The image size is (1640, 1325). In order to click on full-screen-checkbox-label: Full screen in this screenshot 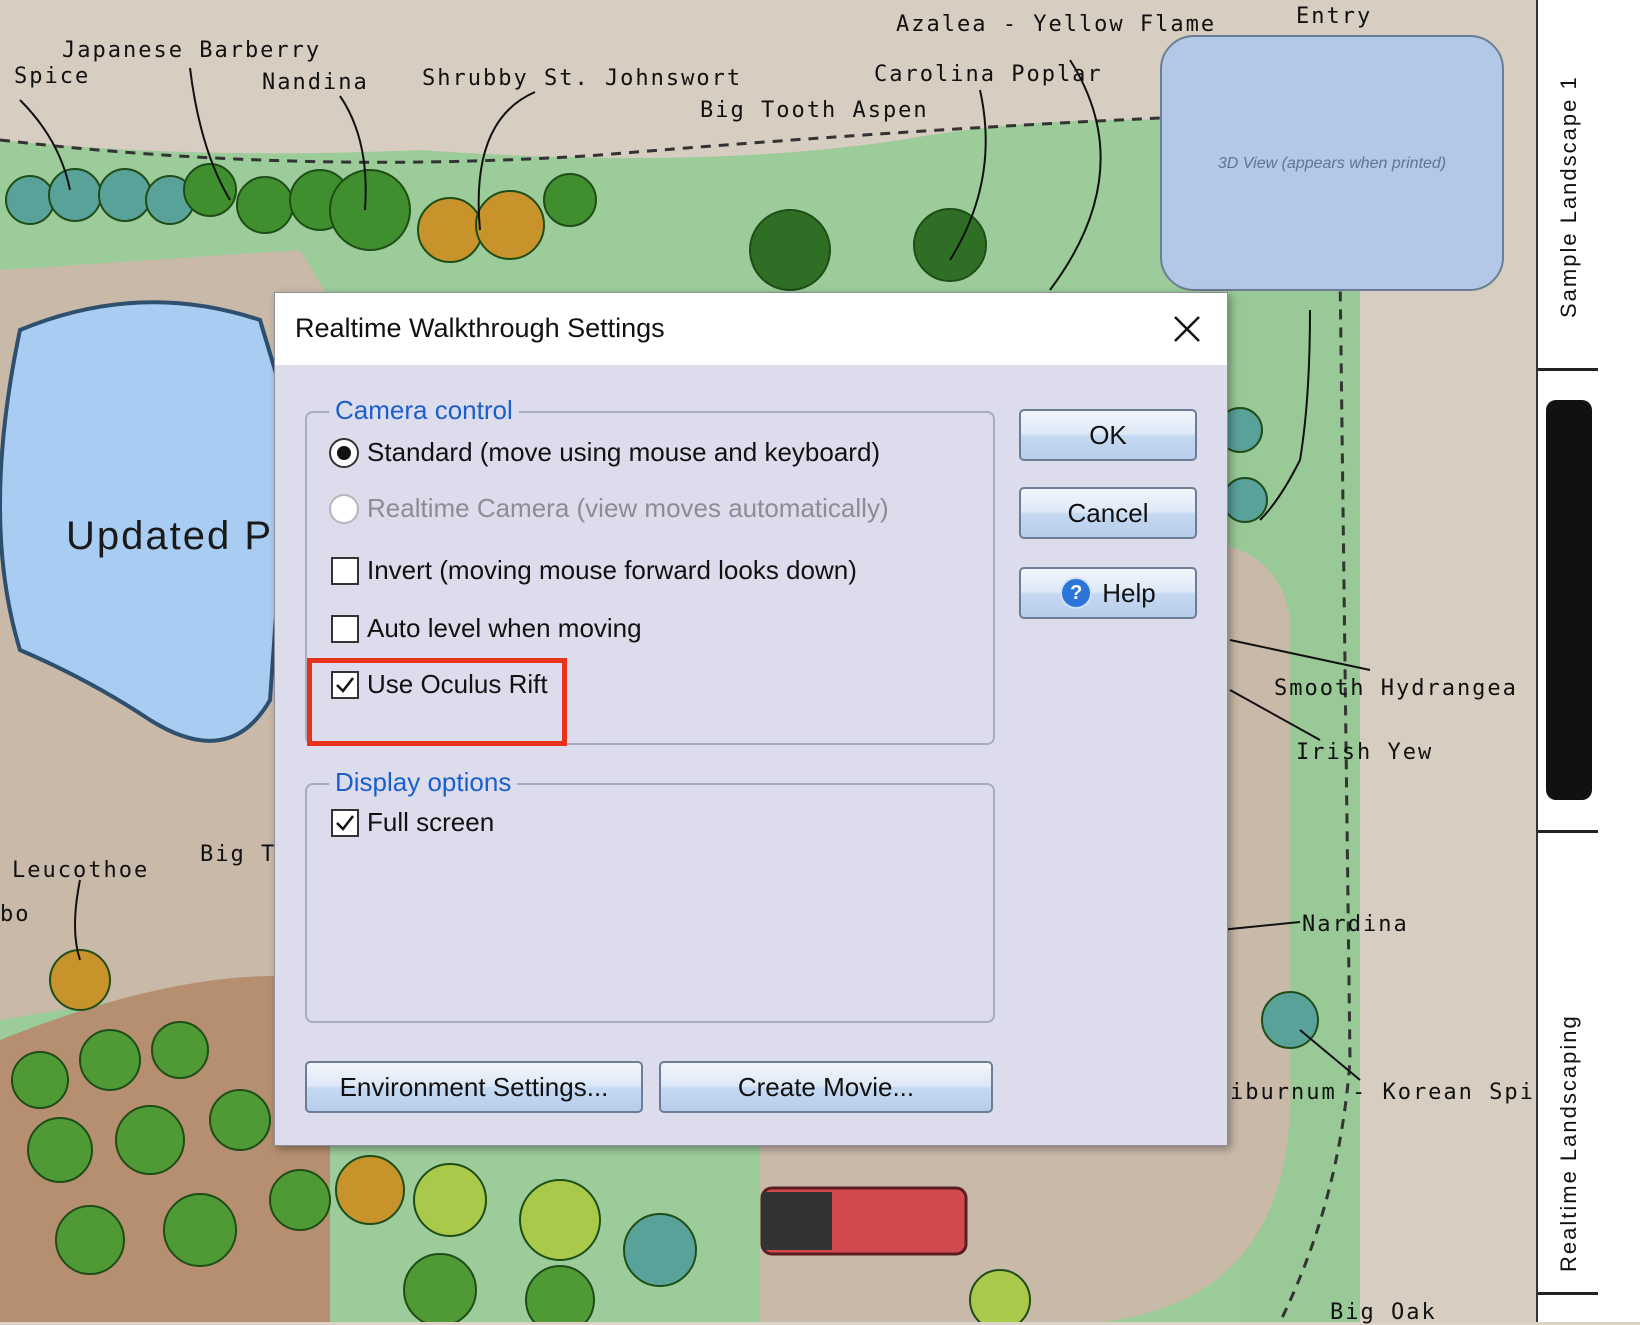, I will do `click(431, 822)`.